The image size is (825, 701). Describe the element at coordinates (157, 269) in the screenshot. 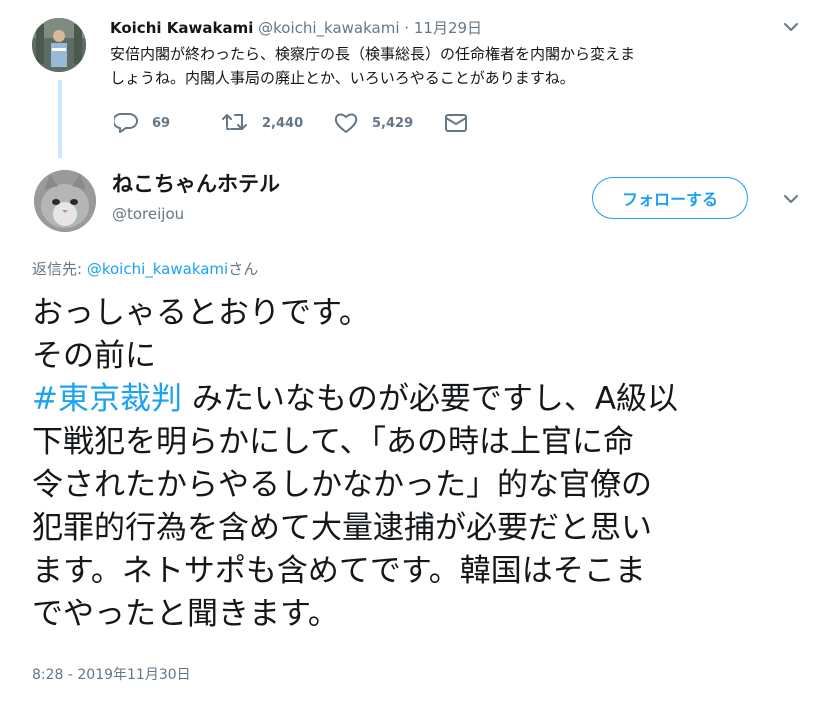

I see `replying-to-mention: @koichi_kawakami` at that location.